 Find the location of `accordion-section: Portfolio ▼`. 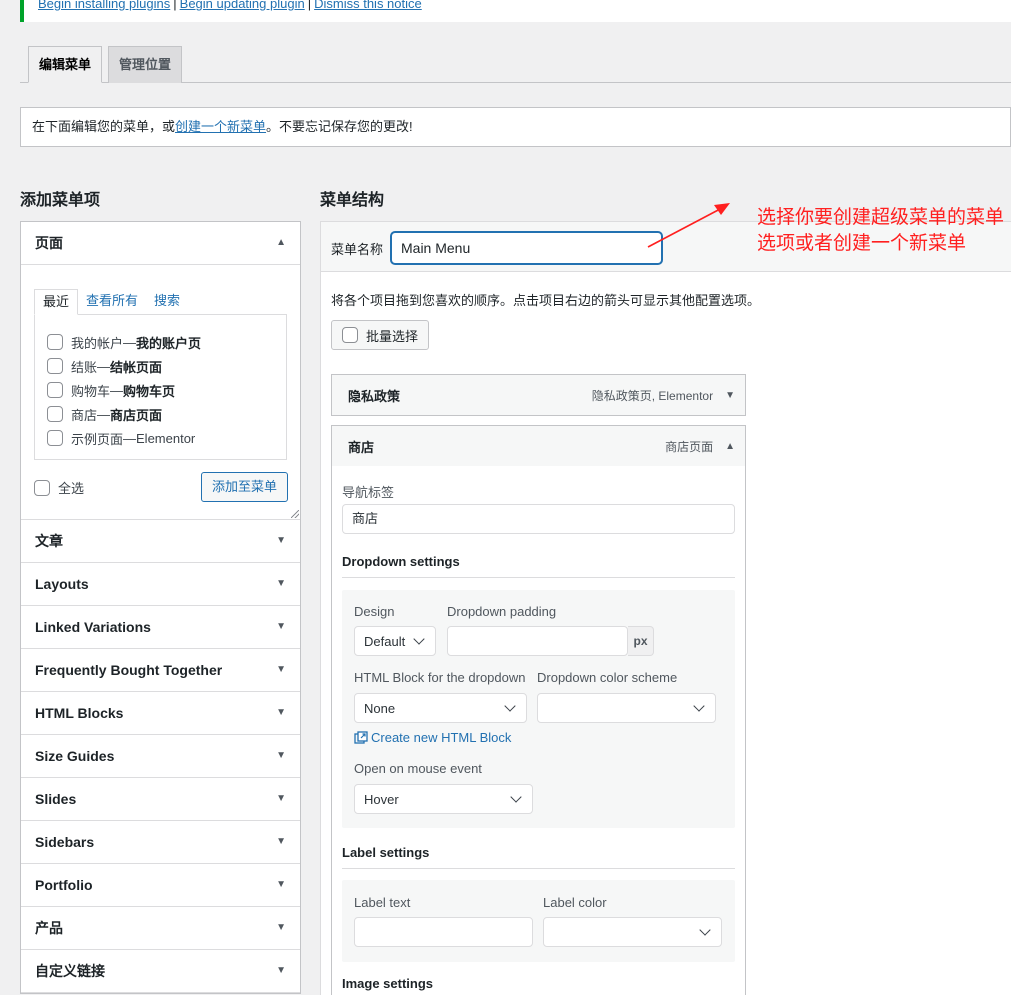

accordion-section: Portfolio ▼ is located at coordinates (160, 885).